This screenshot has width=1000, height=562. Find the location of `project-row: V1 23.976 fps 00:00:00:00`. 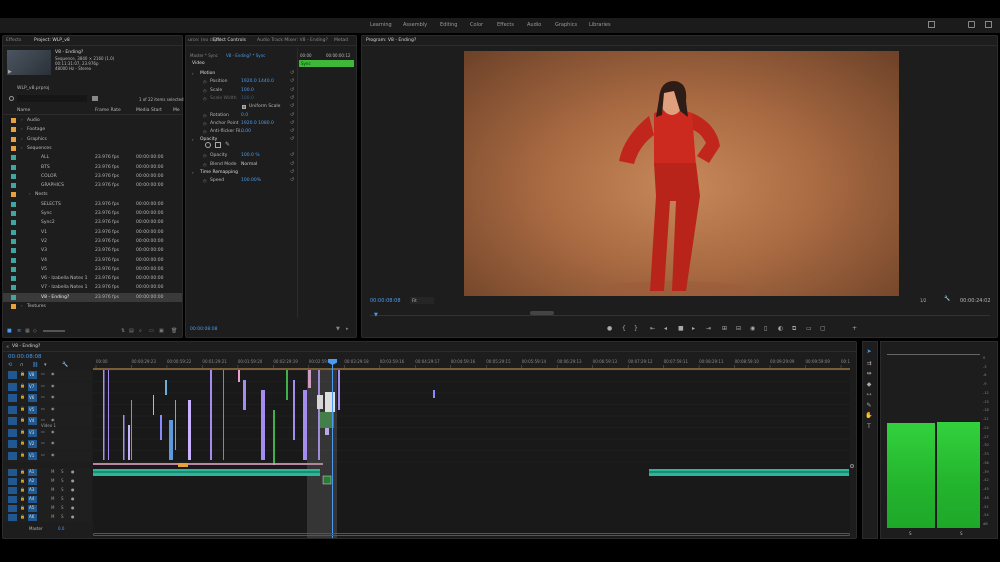

project-row: V1 23.976 fps 00:00:00:00 is located at coordinates (92, 232).